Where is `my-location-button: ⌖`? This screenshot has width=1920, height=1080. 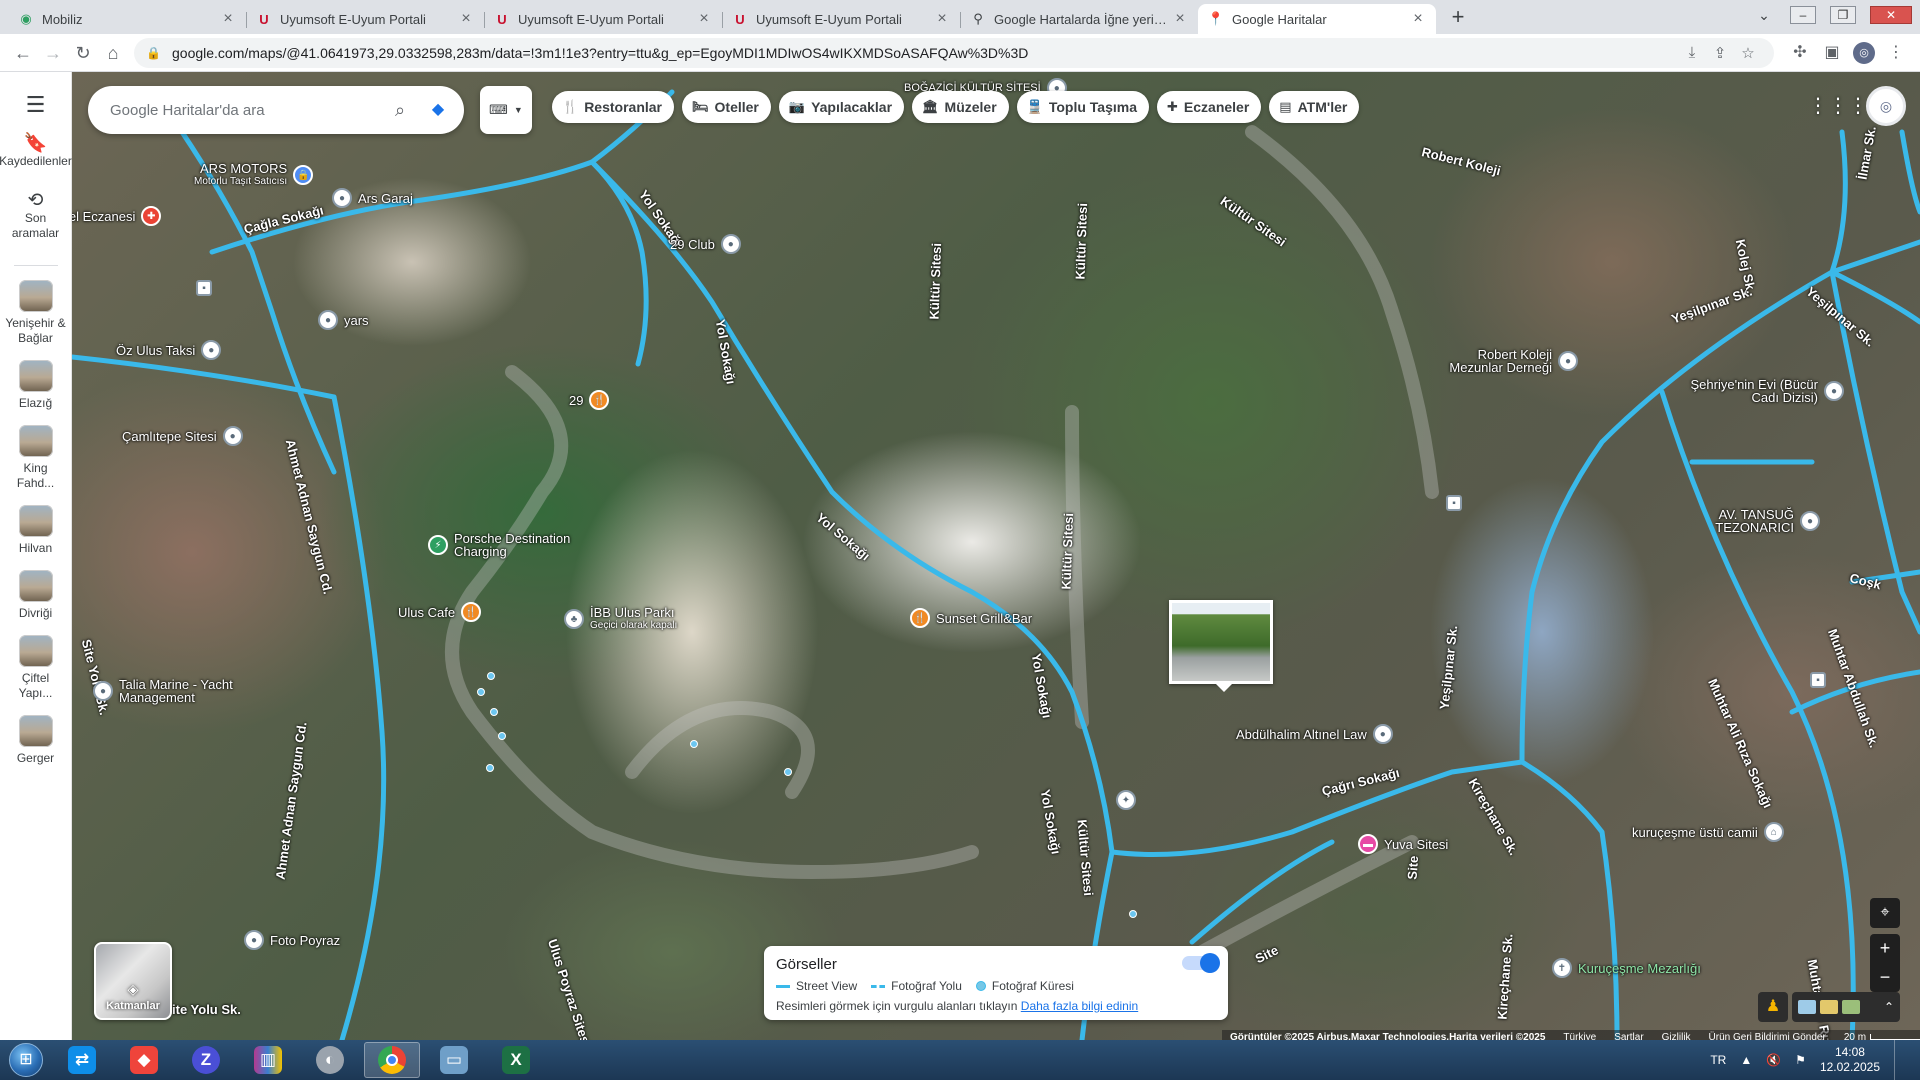 my-location-button: ⌖ is located at coordinates (1885, 913).